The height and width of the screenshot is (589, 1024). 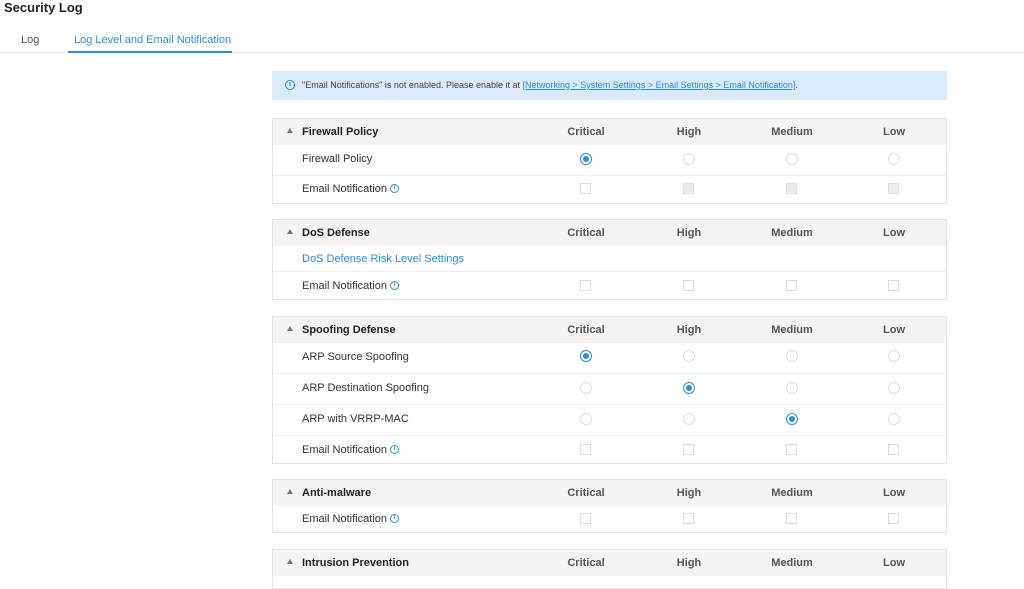 What do you see at coordinates (355, 563) in the screenshot?
I see `section-title: Intrusion Prevention` at bounding box center [355, 563].